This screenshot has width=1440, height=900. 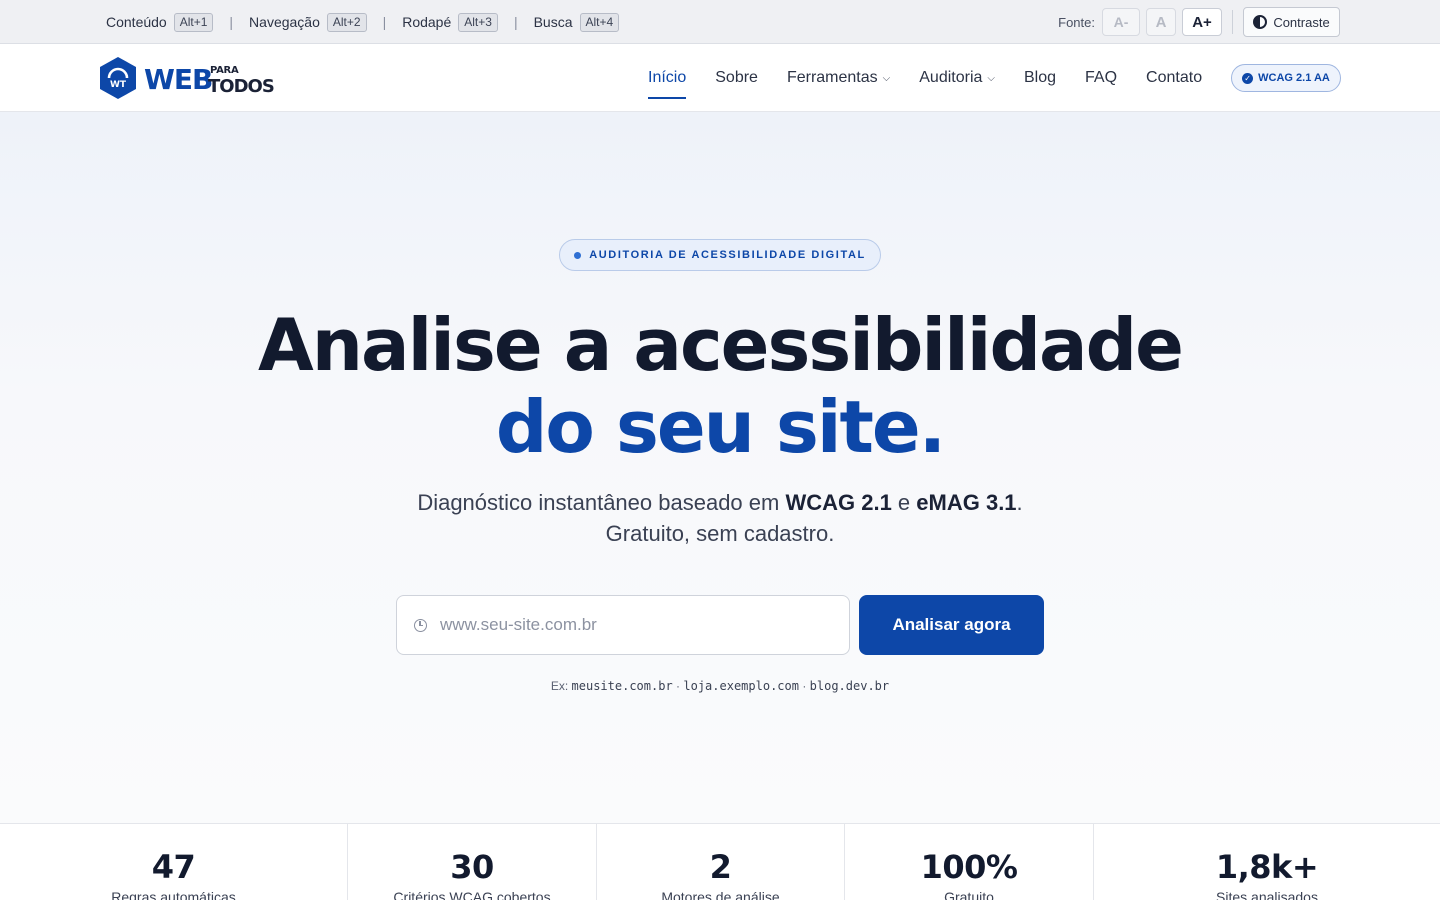 I want to click on font-increase-button: A+, so click(x=1202, y=22).